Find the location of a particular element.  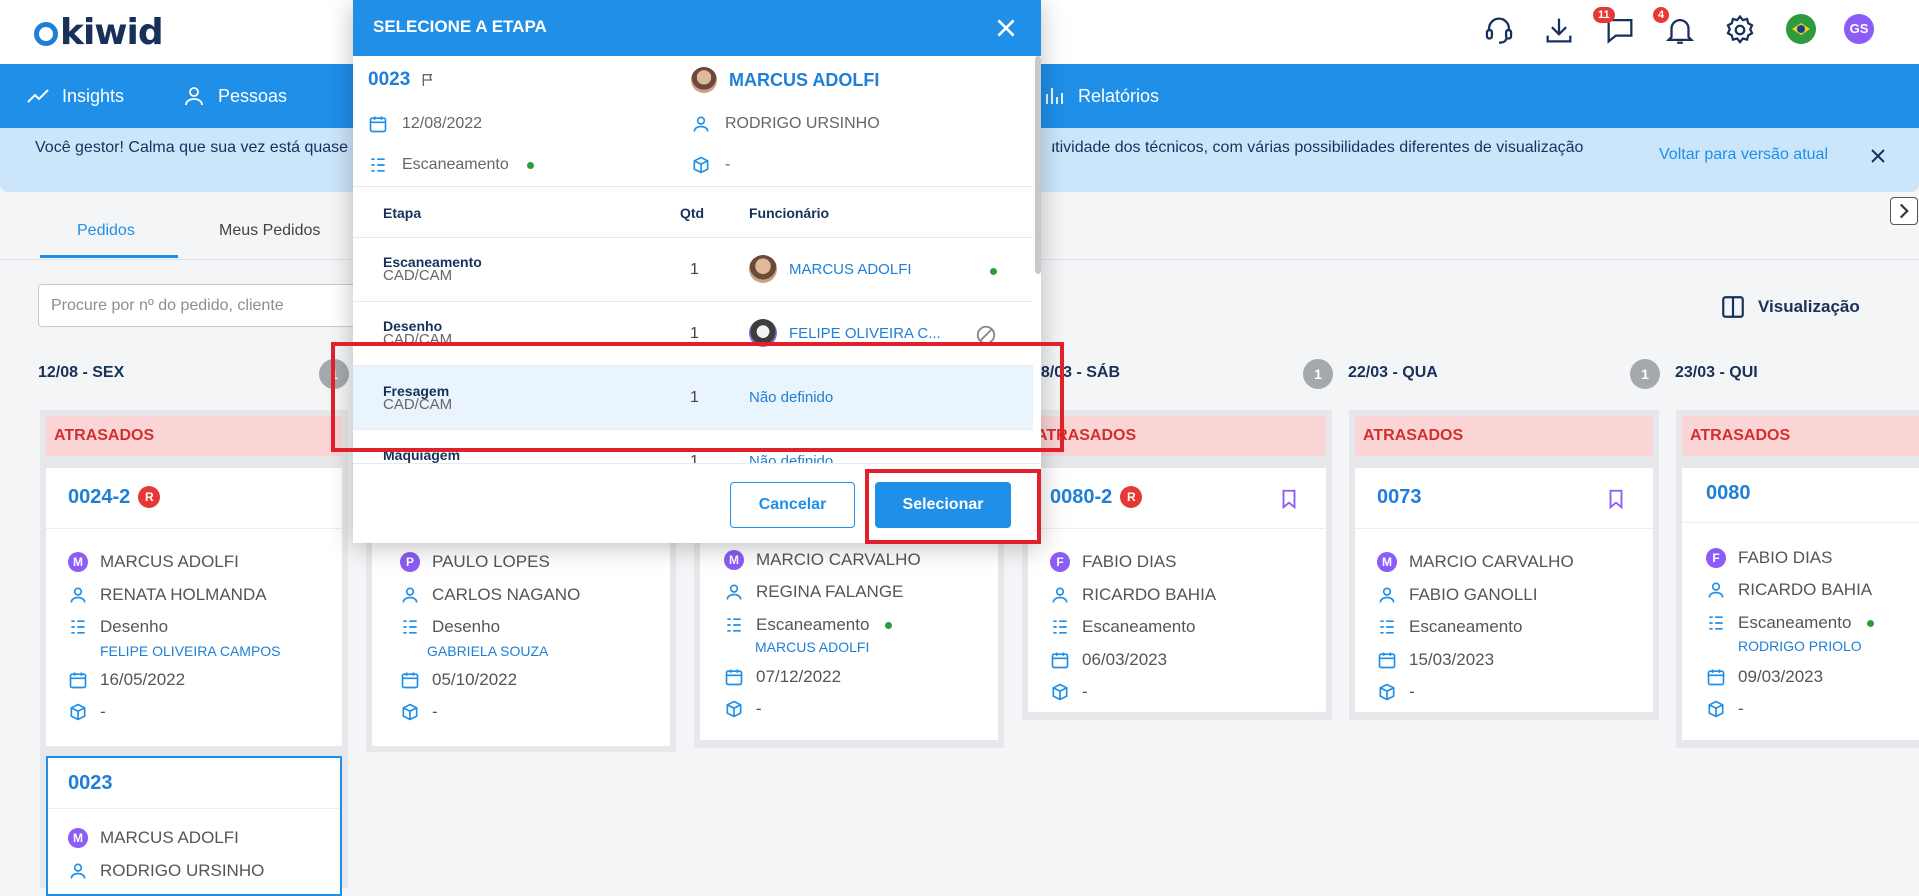

column-date: 18/03 - SÁB is located at coordinates (1076, 372).